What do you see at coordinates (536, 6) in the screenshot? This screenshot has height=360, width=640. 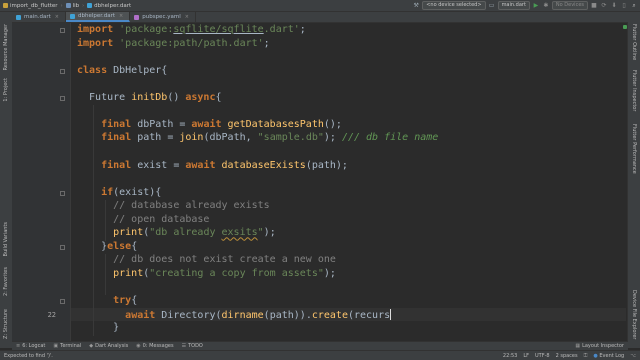 I see `run-icon: ▶` at bounding box center [536, 6].